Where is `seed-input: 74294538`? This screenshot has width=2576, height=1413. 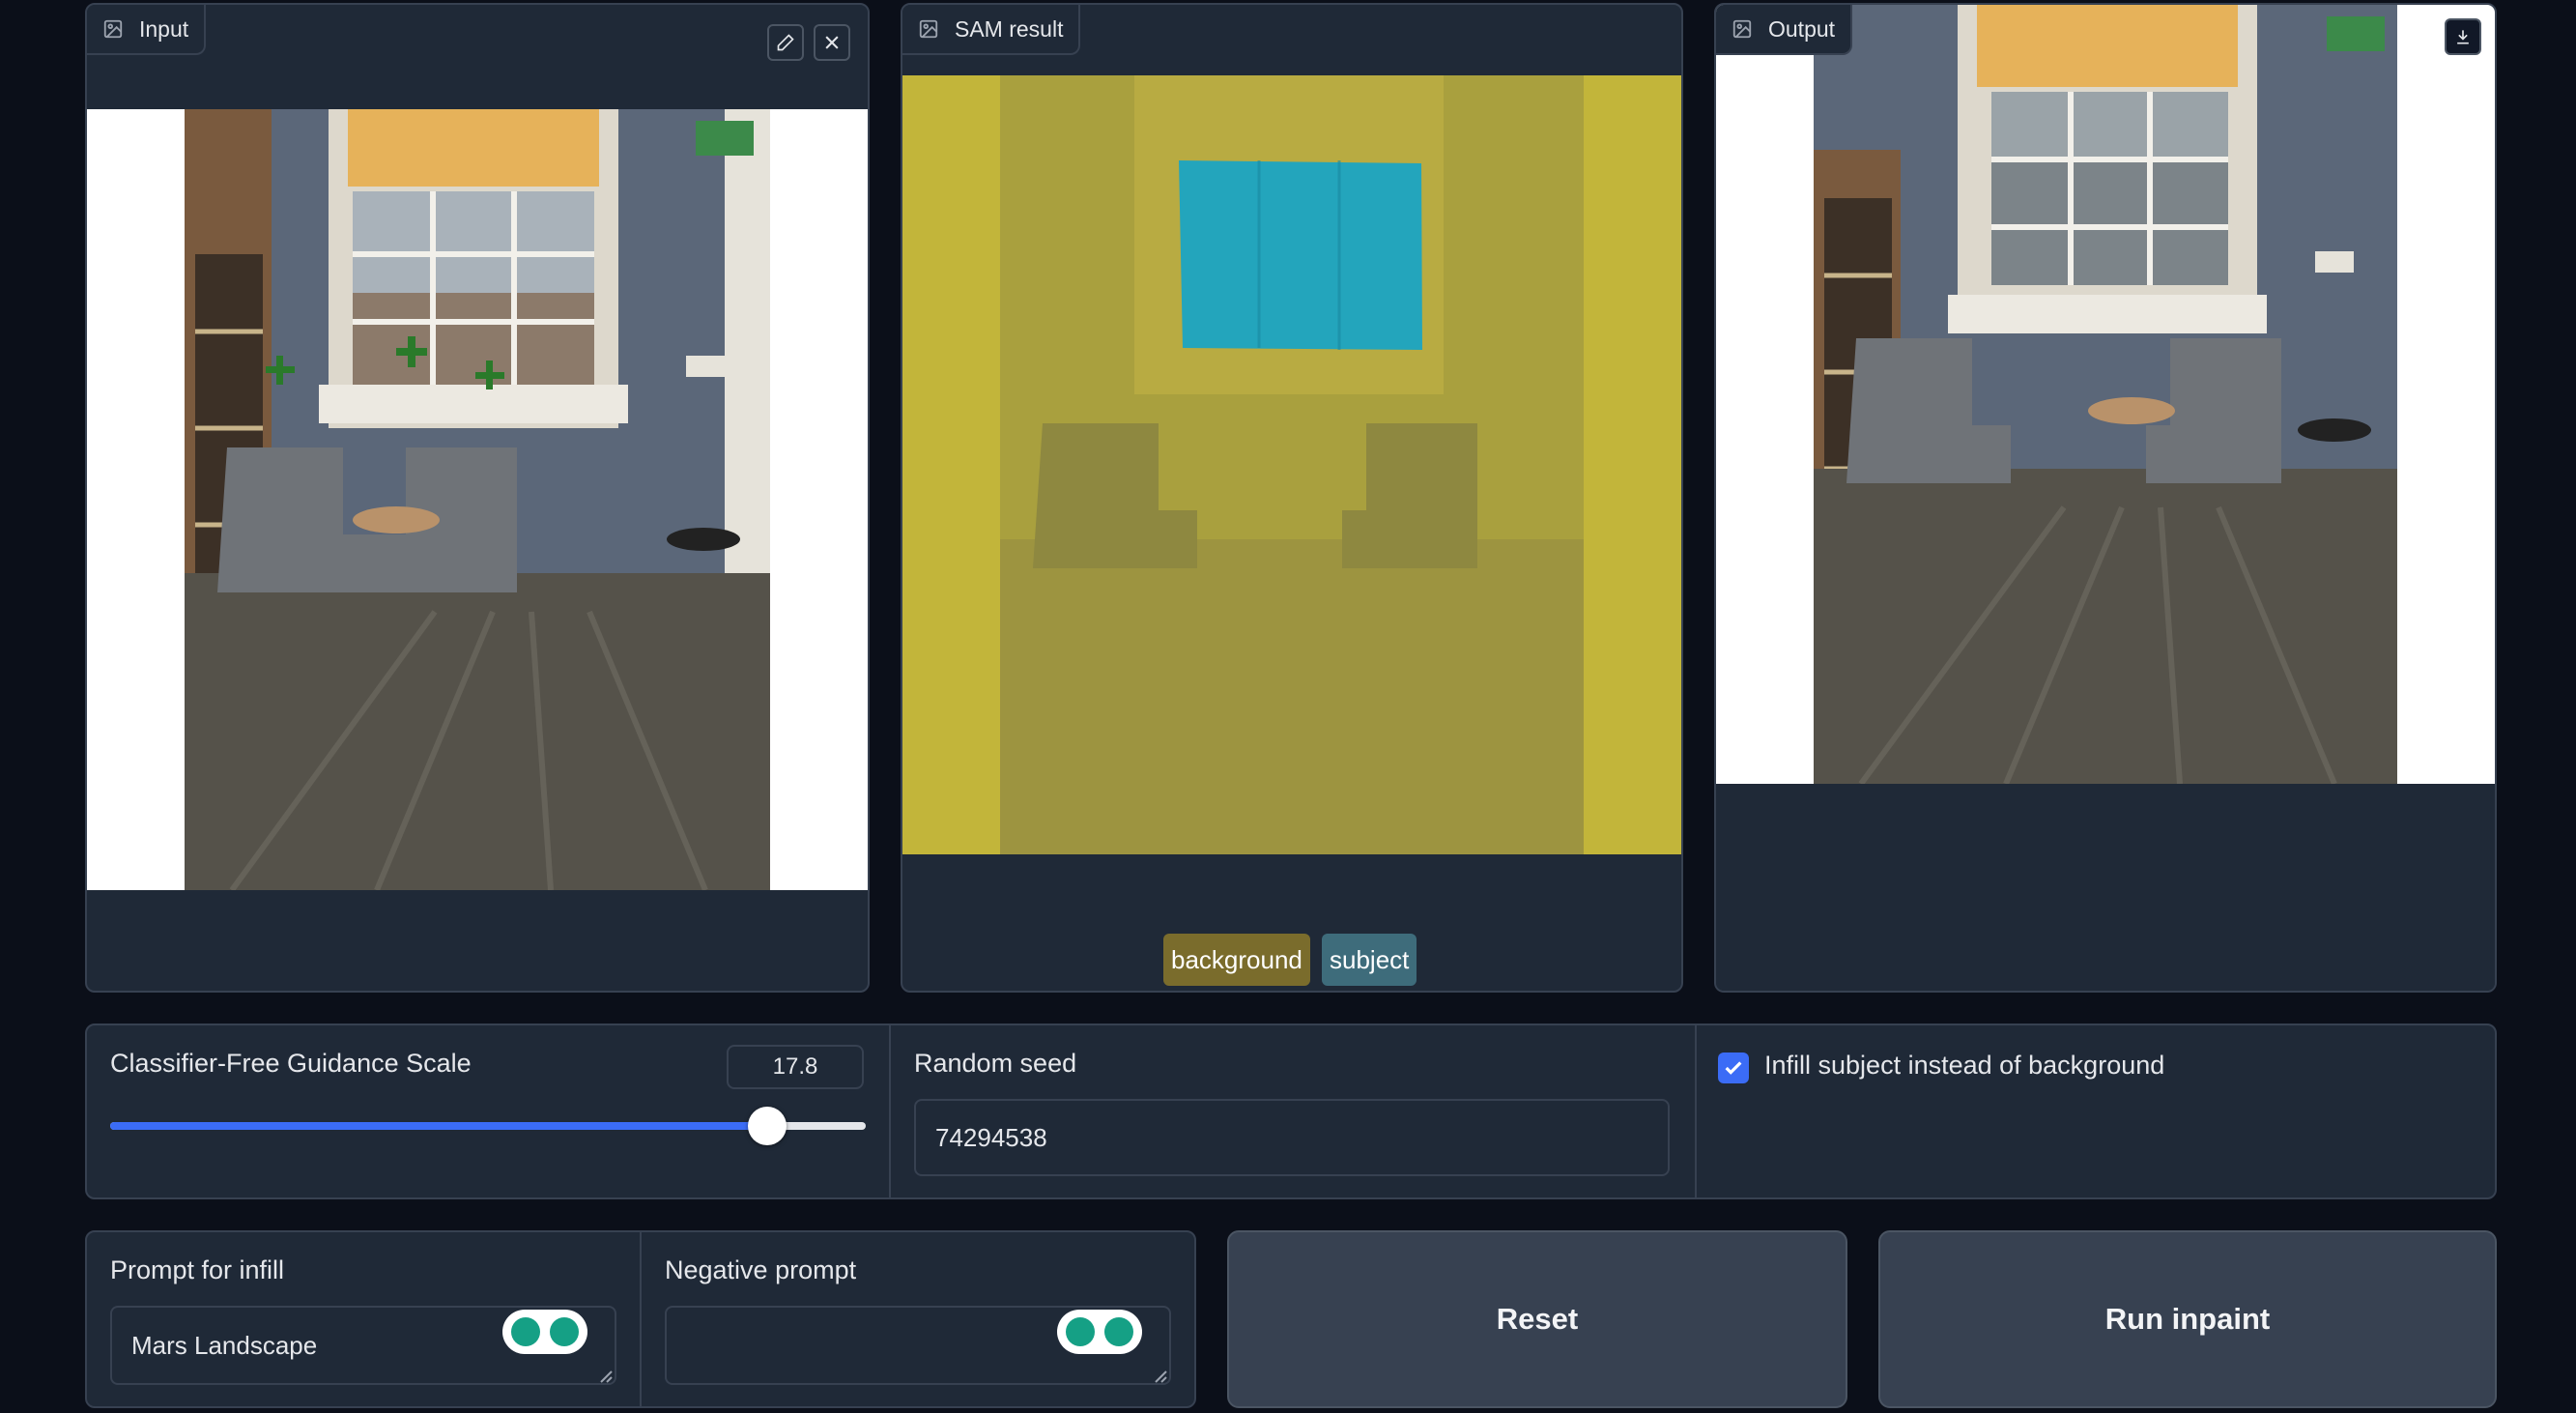 seed-input: 74294538 is located at coordinates (1292, 1137).